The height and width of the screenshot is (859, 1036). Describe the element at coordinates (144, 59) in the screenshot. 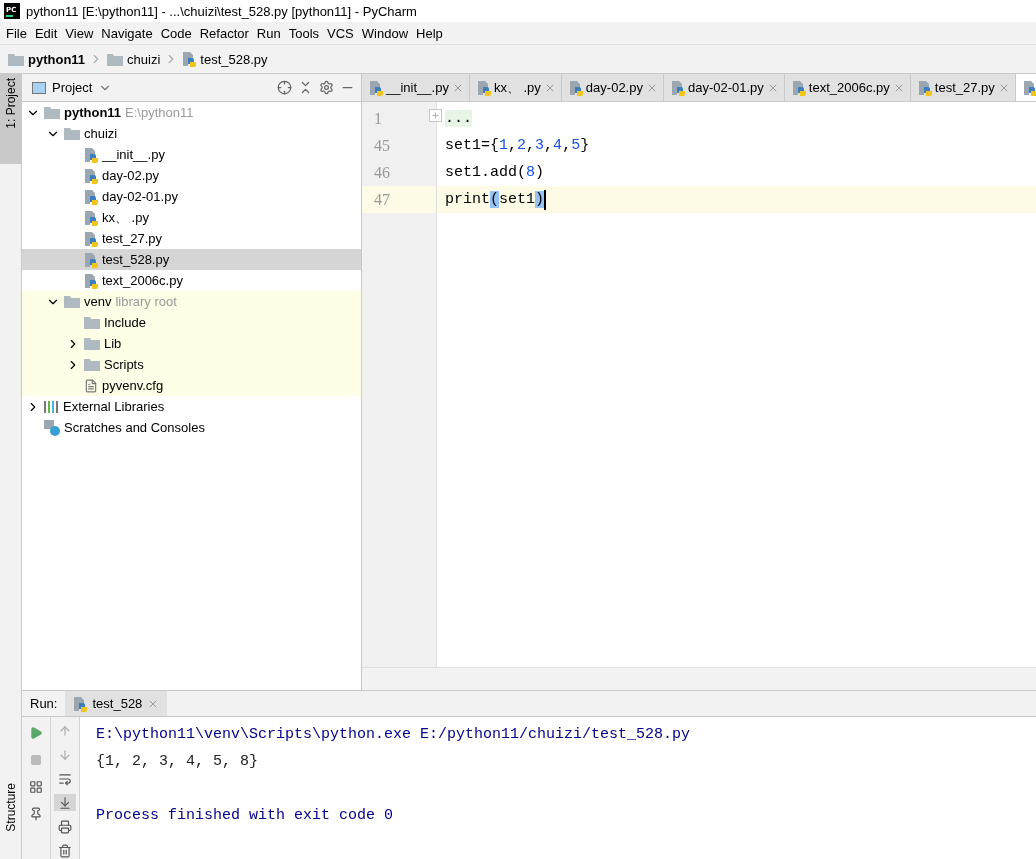

I see `breadcrumb: chuizi` at that location.